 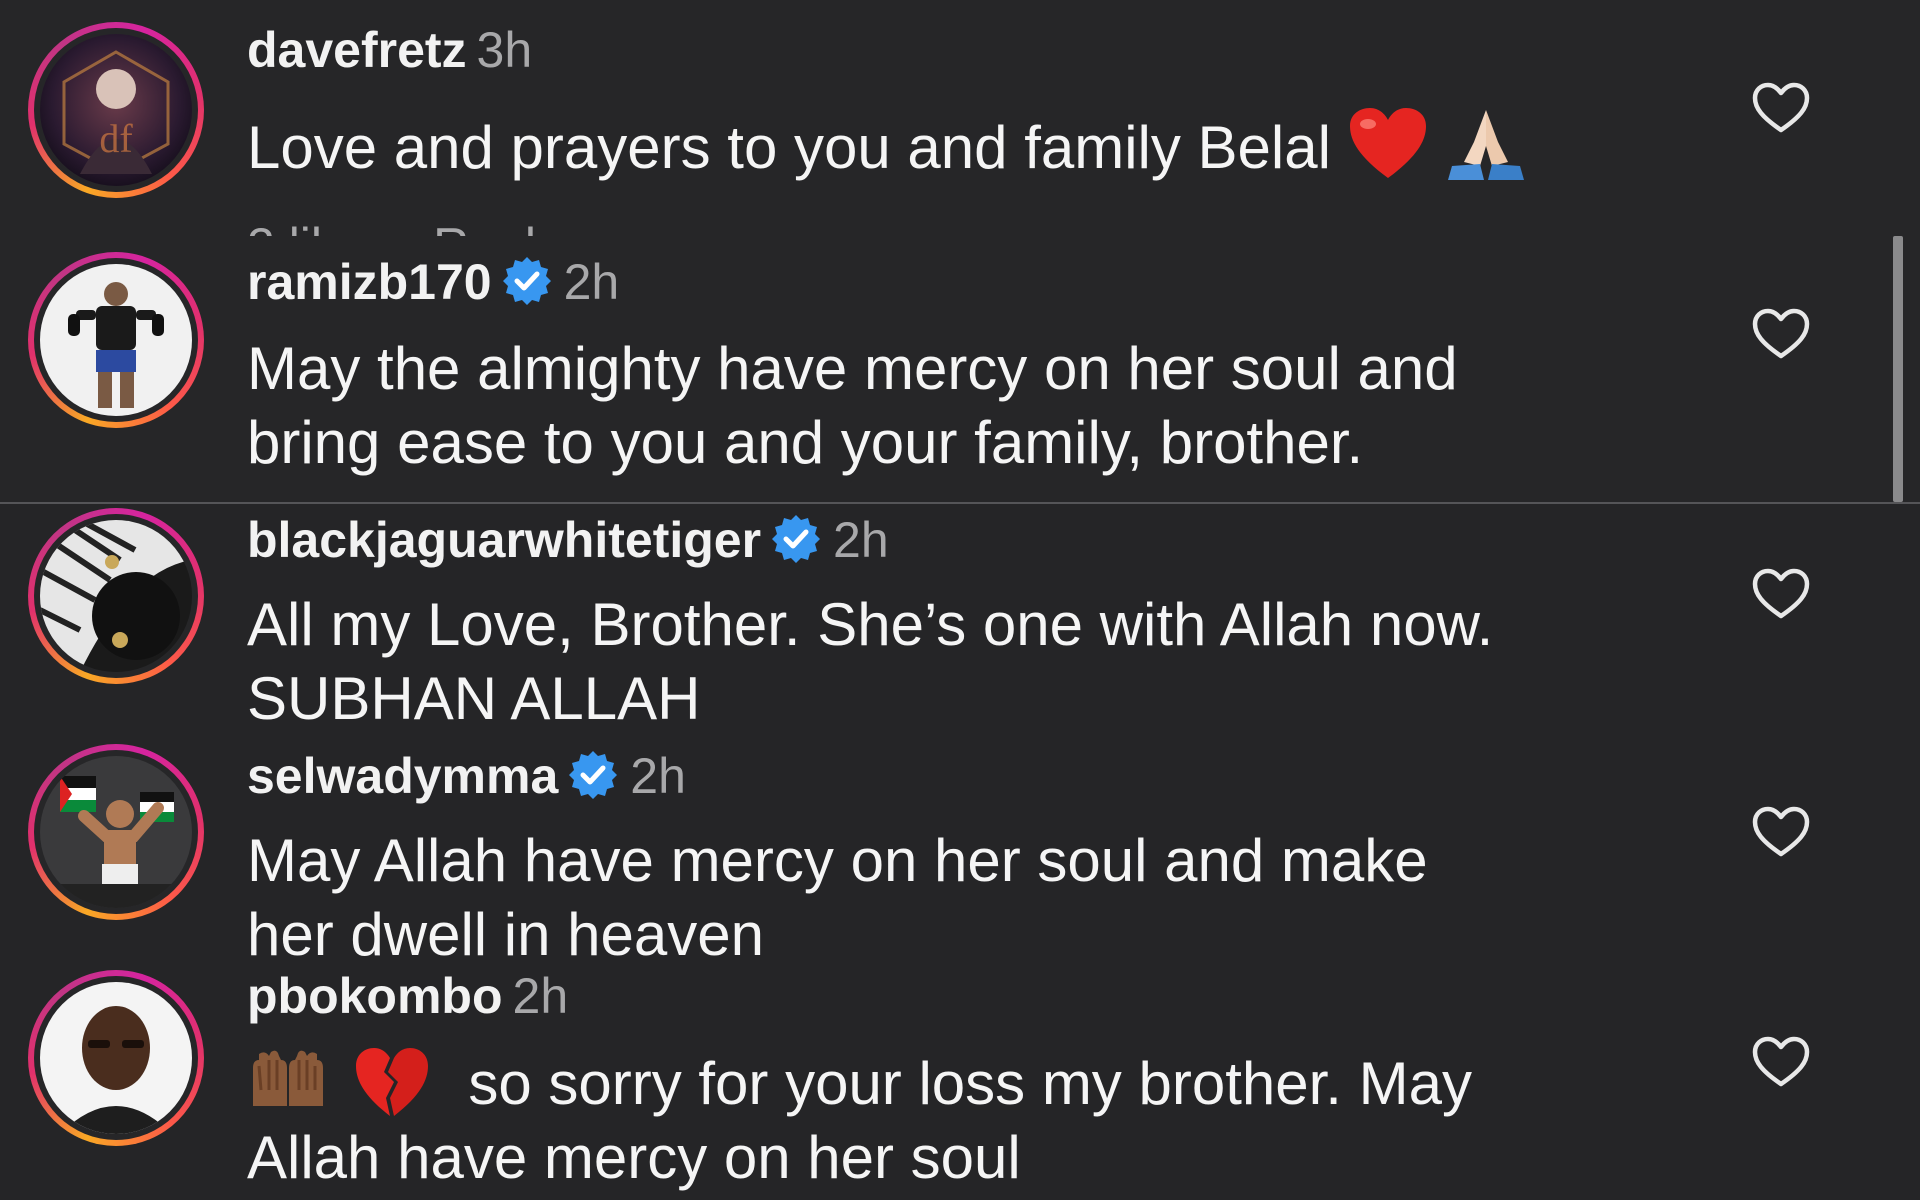 I want to click on comment-text-line: Love and prayers to you and family Belal, so click(x=789, y=147).